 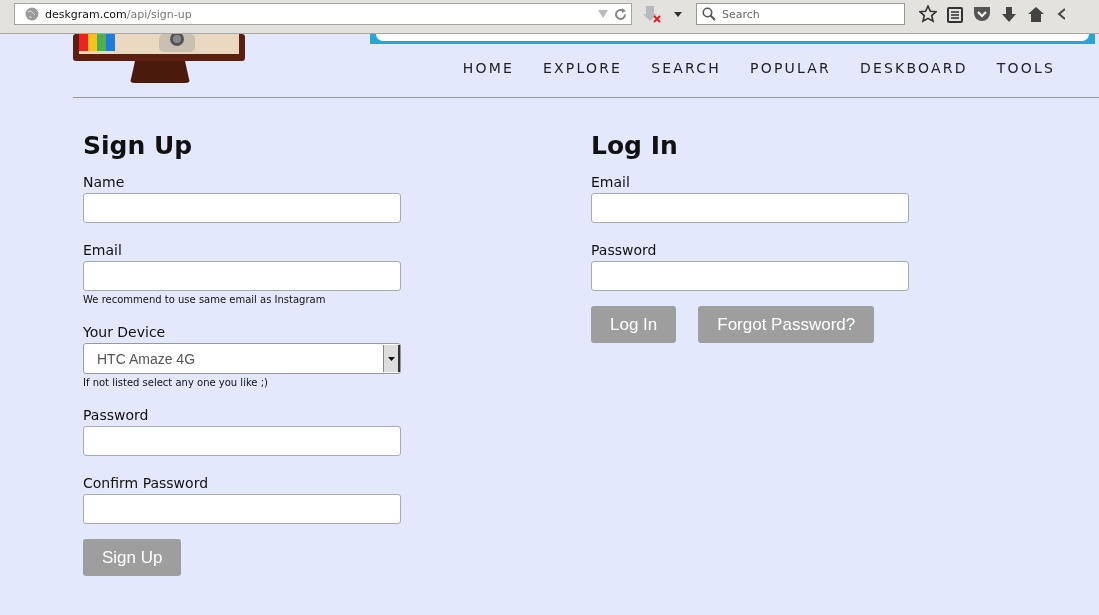 I want to click on reload-icon, so click(x=620, y=14).